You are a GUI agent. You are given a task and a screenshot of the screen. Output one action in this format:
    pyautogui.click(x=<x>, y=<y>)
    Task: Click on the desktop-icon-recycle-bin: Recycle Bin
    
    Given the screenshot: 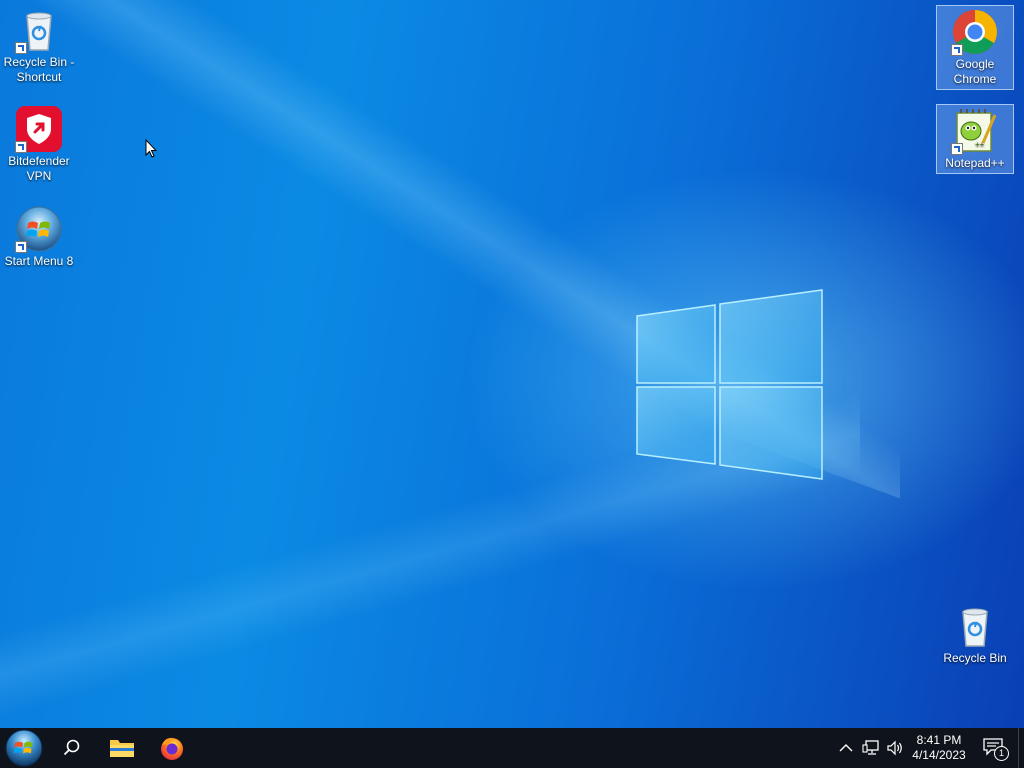 What is the action you would take?
    pyautogui.click(x=975, y=636)
    